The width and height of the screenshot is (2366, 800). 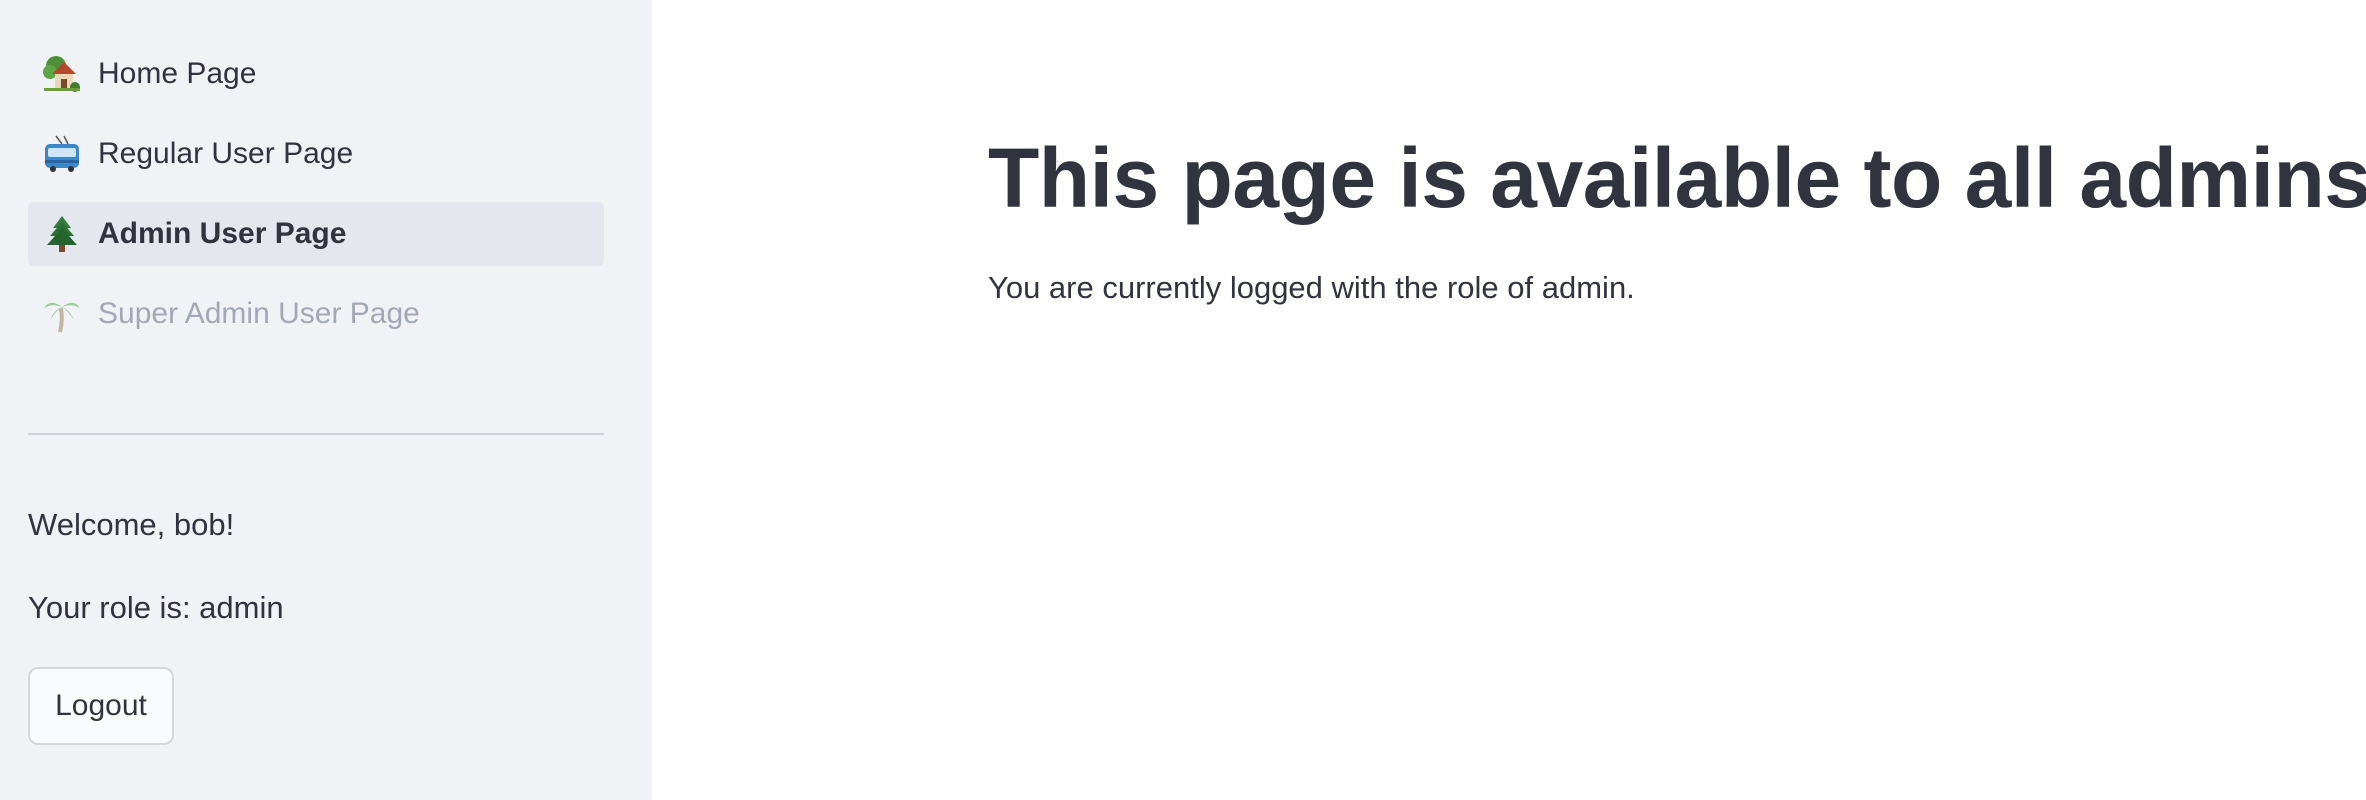 I want to click on sidebar-item-label: Home Page, so click(x=177, y=73).